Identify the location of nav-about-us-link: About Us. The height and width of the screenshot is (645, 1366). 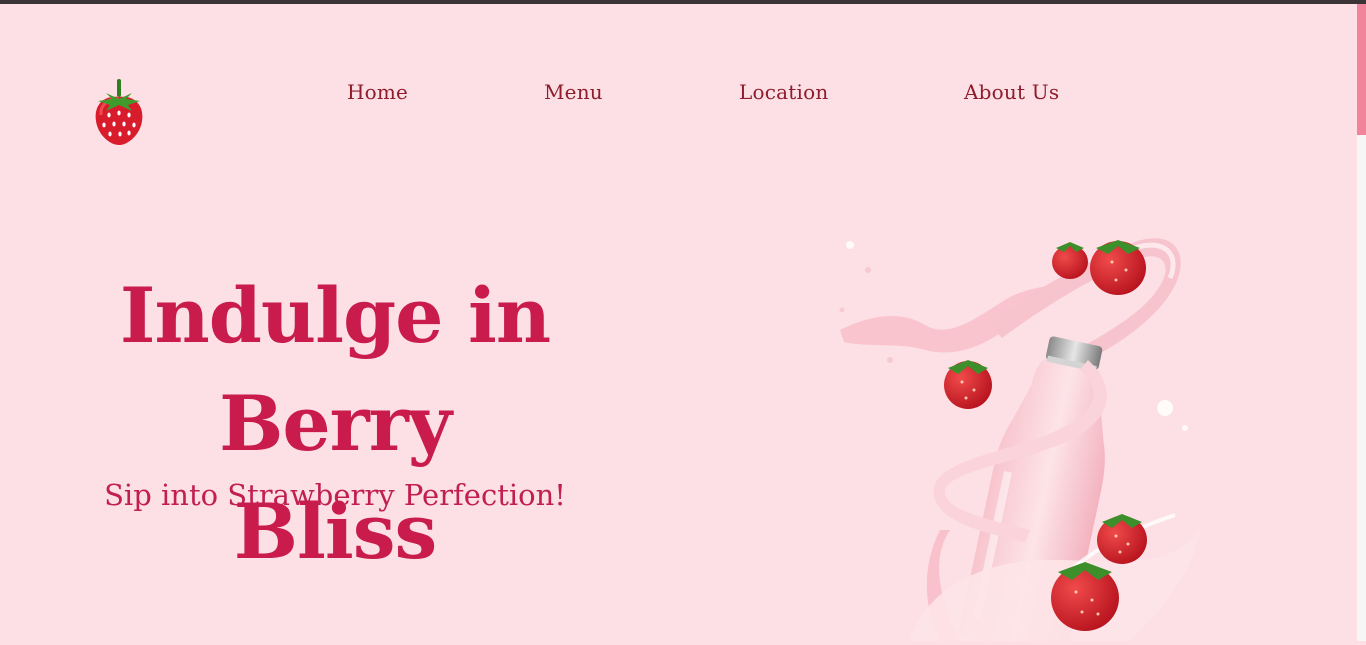
(1011, 92).